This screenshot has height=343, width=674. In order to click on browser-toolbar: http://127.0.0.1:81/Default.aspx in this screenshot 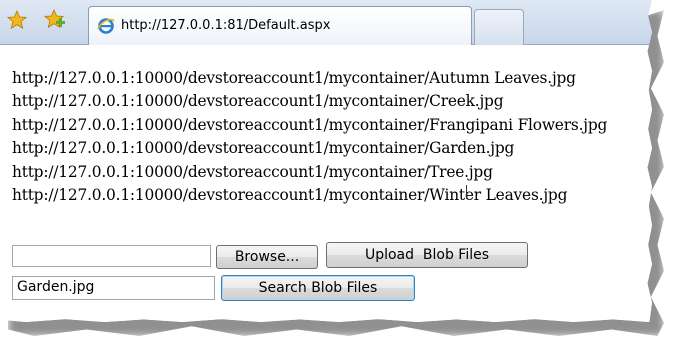, I will do `click(326, 22)`.